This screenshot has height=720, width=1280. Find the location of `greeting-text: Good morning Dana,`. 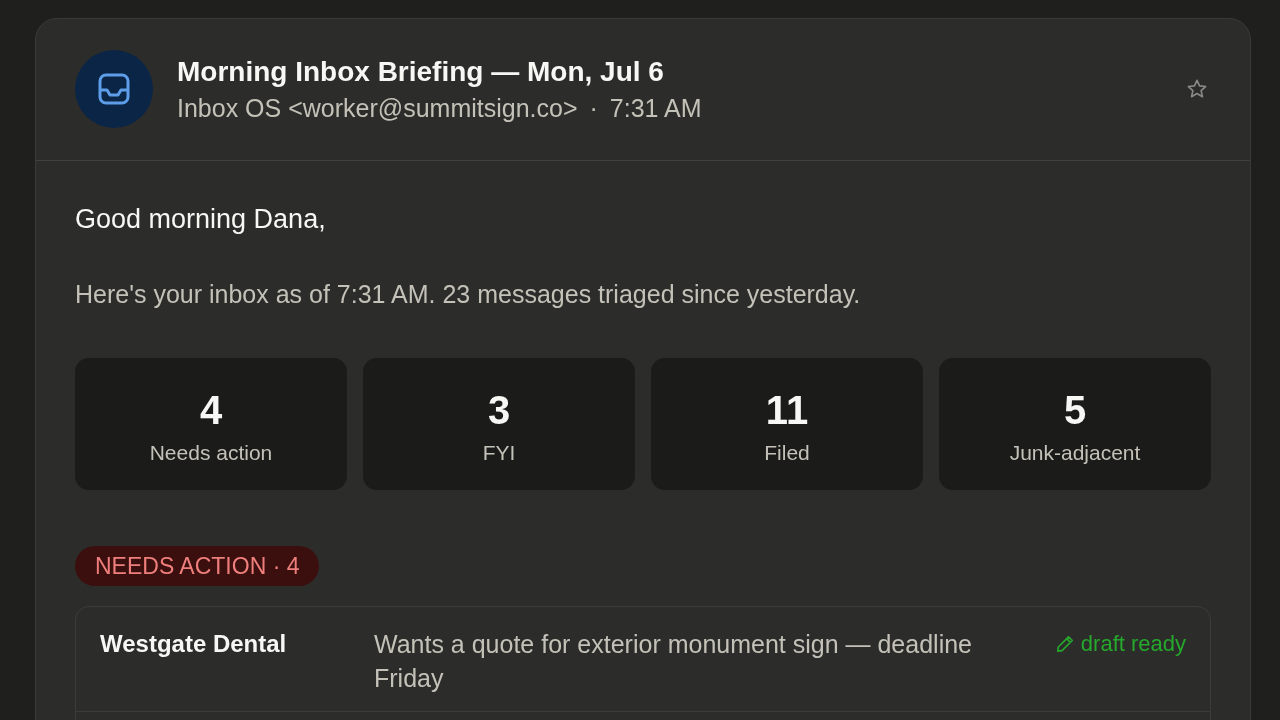

greeting-text: Good morning Dana, is located at coordinates (201, 219).